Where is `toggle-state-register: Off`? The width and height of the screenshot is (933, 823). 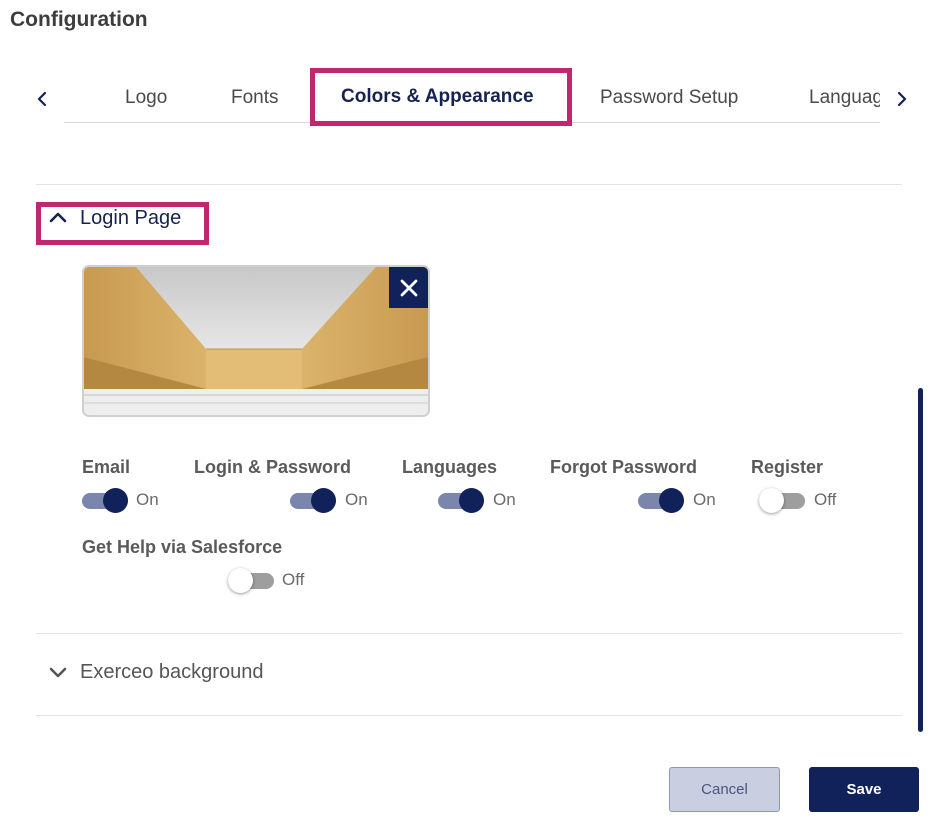 toggle-state-register: Off is located at coordinates (825, 499).